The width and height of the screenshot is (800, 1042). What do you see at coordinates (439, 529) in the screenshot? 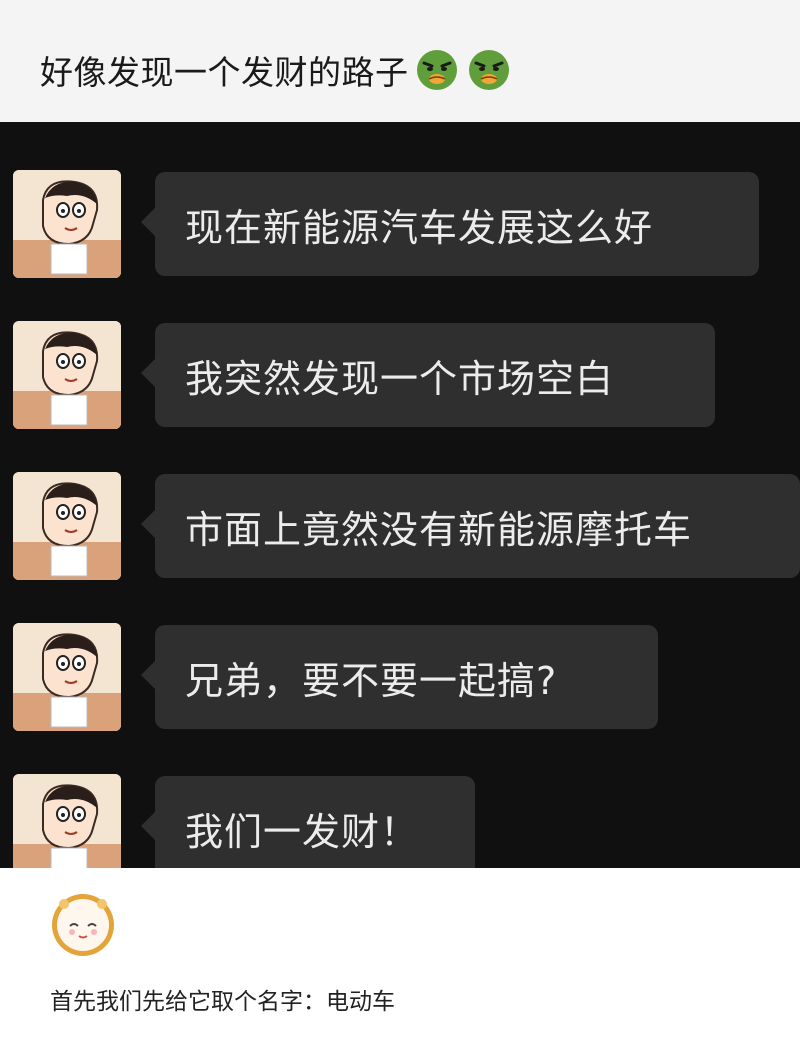
I see `chat-message-text: 市面上竟然没有新能源摩托车` at bounding box center [439, 529].